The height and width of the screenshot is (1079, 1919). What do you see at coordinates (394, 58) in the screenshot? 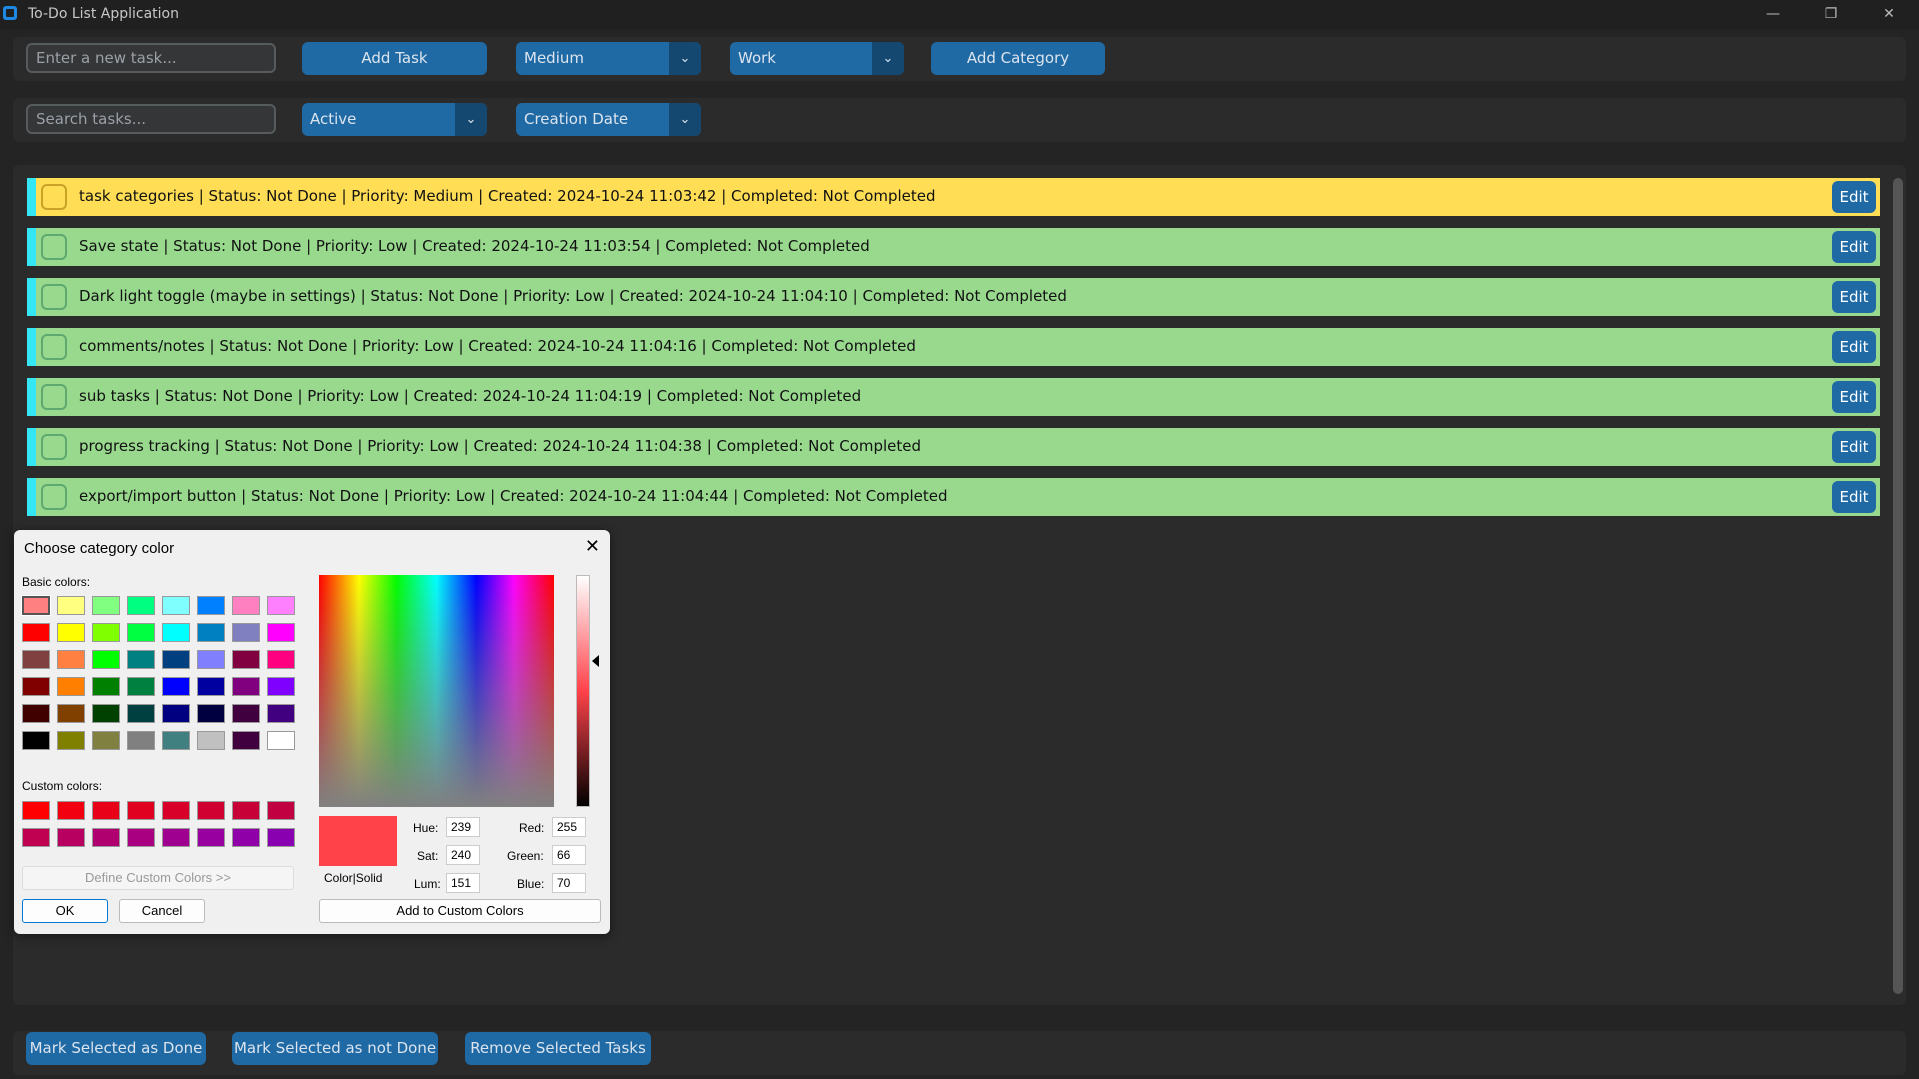
I see `add-task-button: Add Task` at bounding box center [394, 58].